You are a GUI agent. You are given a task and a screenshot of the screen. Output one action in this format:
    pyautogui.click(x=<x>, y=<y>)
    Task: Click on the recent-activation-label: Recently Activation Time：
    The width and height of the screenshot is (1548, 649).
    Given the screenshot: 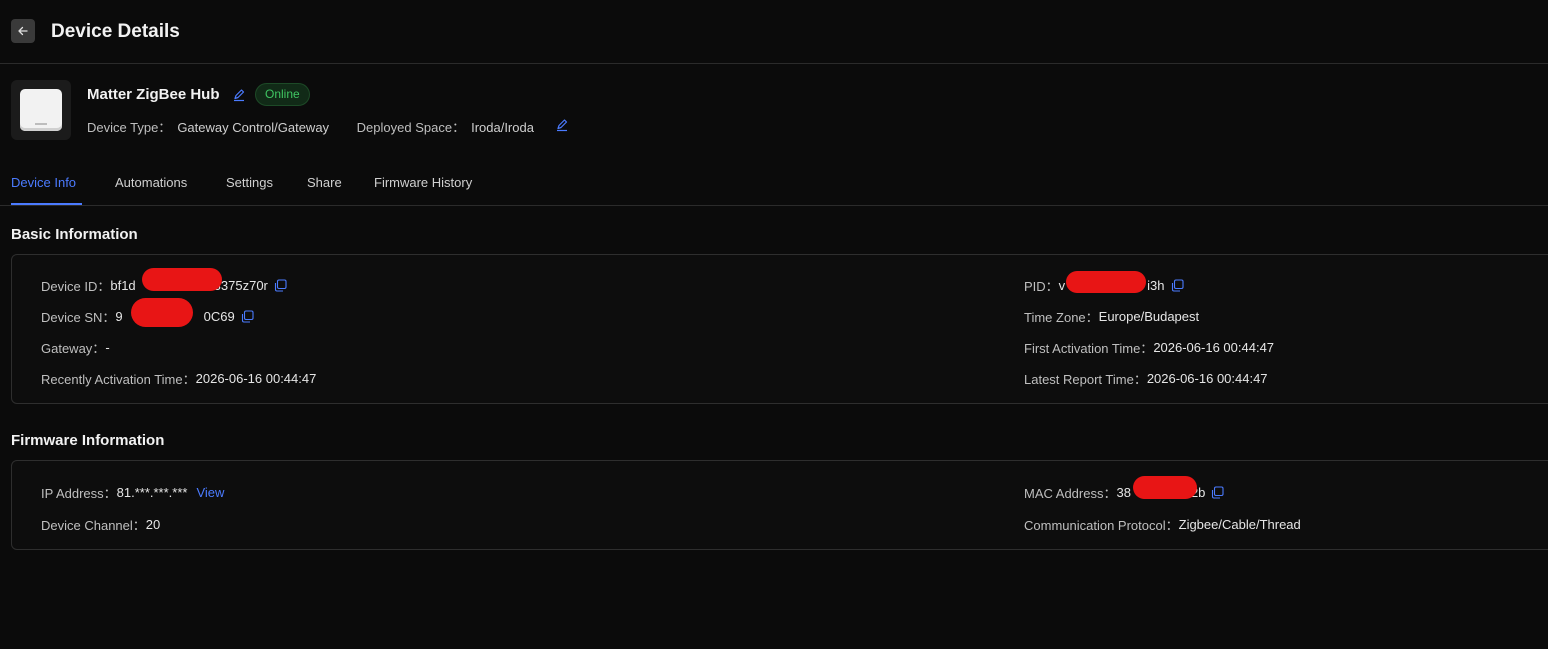 What is the action you would take?
    pyautogui.click(x=118, y=379)
    